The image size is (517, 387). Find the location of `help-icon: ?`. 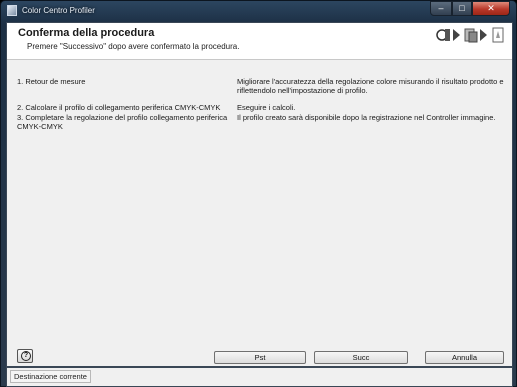

help-icon: ? is located at coordinates (26, 356).